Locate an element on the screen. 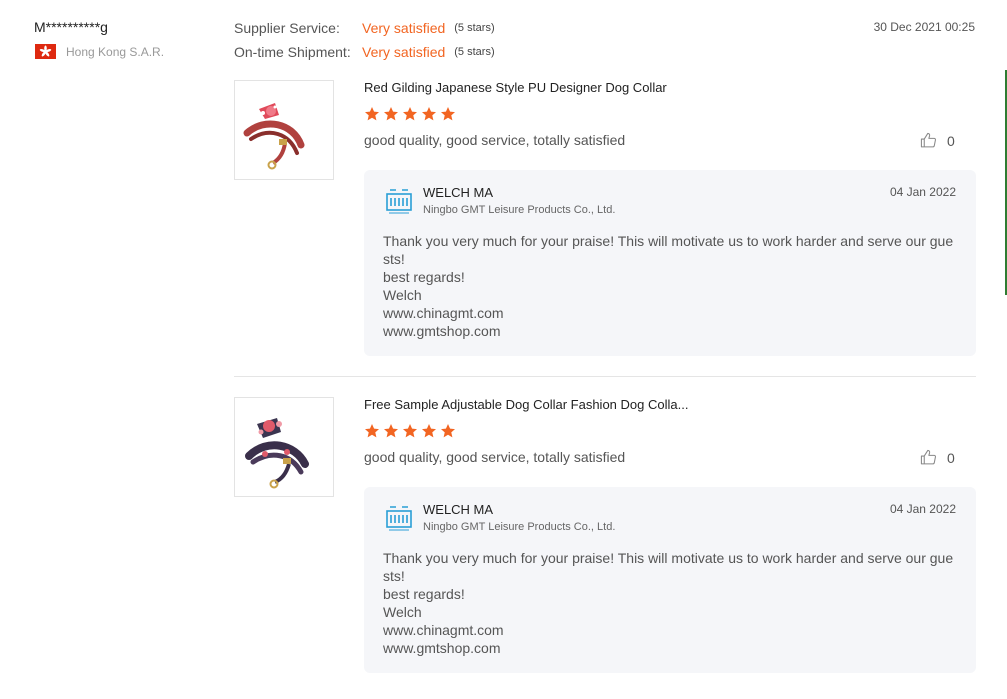  divider is located at coordinates (605, 376).